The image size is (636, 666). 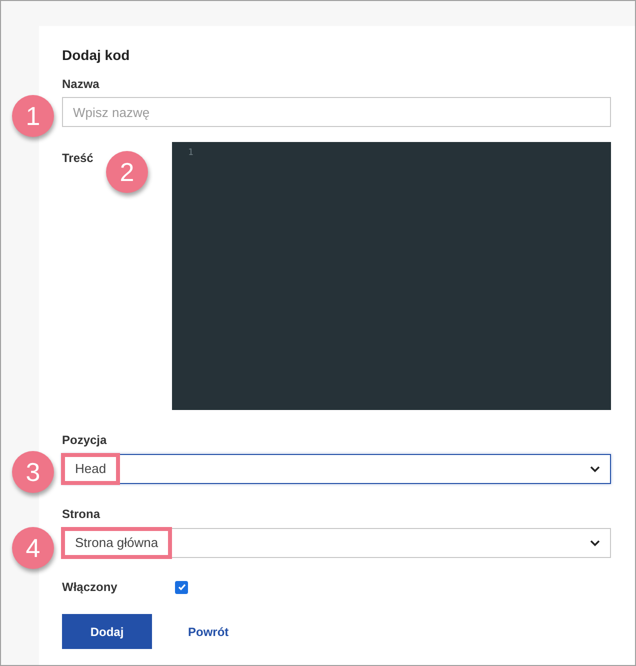 What do you see at coordinates (127, 172) in the screenshot?
I see `callout-marker: 2` at bounding box center [127, 172].